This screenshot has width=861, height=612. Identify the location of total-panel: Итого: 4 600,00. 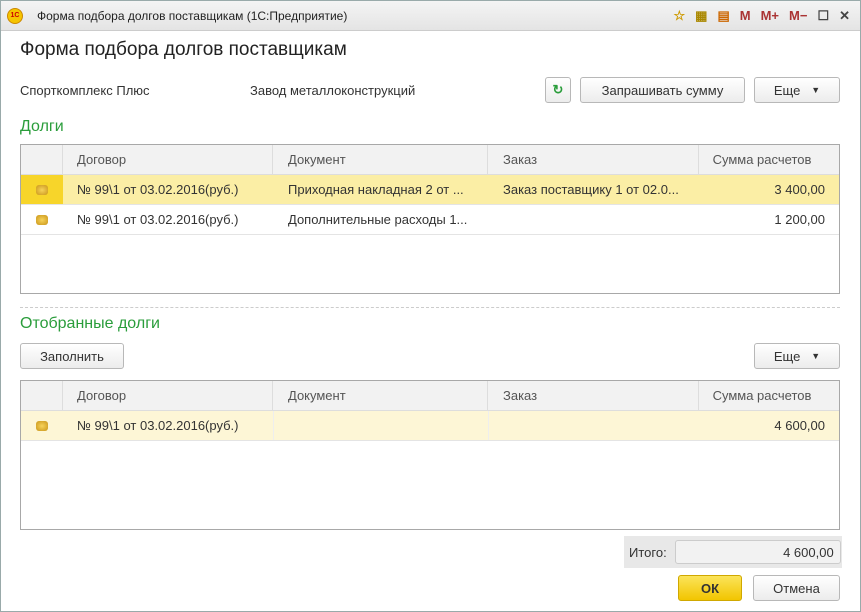
(733, 552).